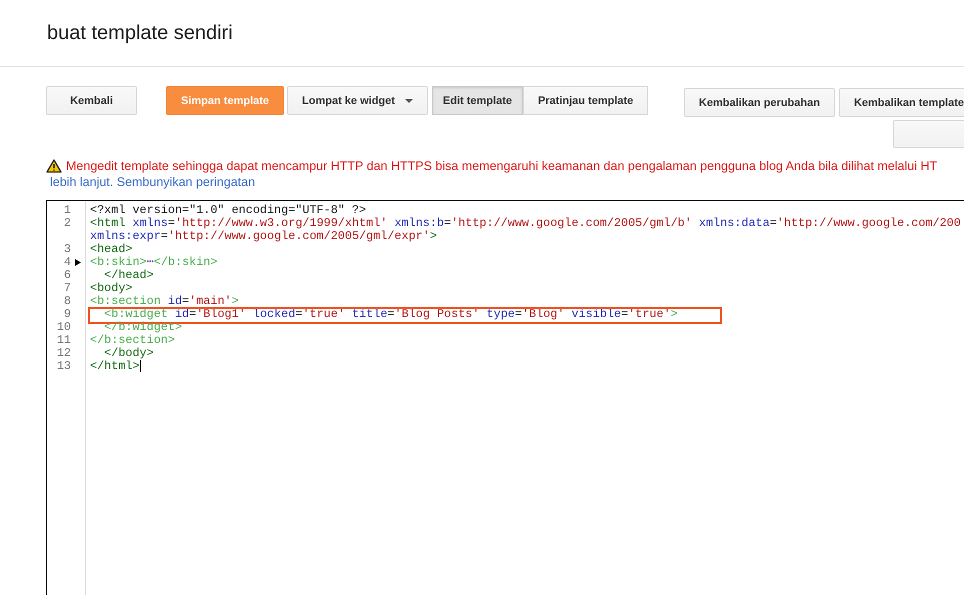 Image resolution: width=964 pixels, height=595 pixels. What do you see at coordinates (67, 288) in the screenshot?
I see `line-number: 7` at bounding box center [67, 288].